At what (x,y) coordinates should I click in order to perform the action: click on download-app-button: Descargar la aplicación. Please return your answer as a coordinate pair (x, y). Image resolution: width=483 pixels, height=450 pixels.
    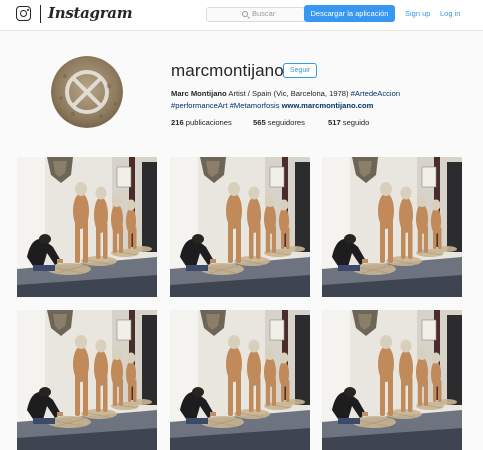
    Looking at the image, I should click on (349, 13).